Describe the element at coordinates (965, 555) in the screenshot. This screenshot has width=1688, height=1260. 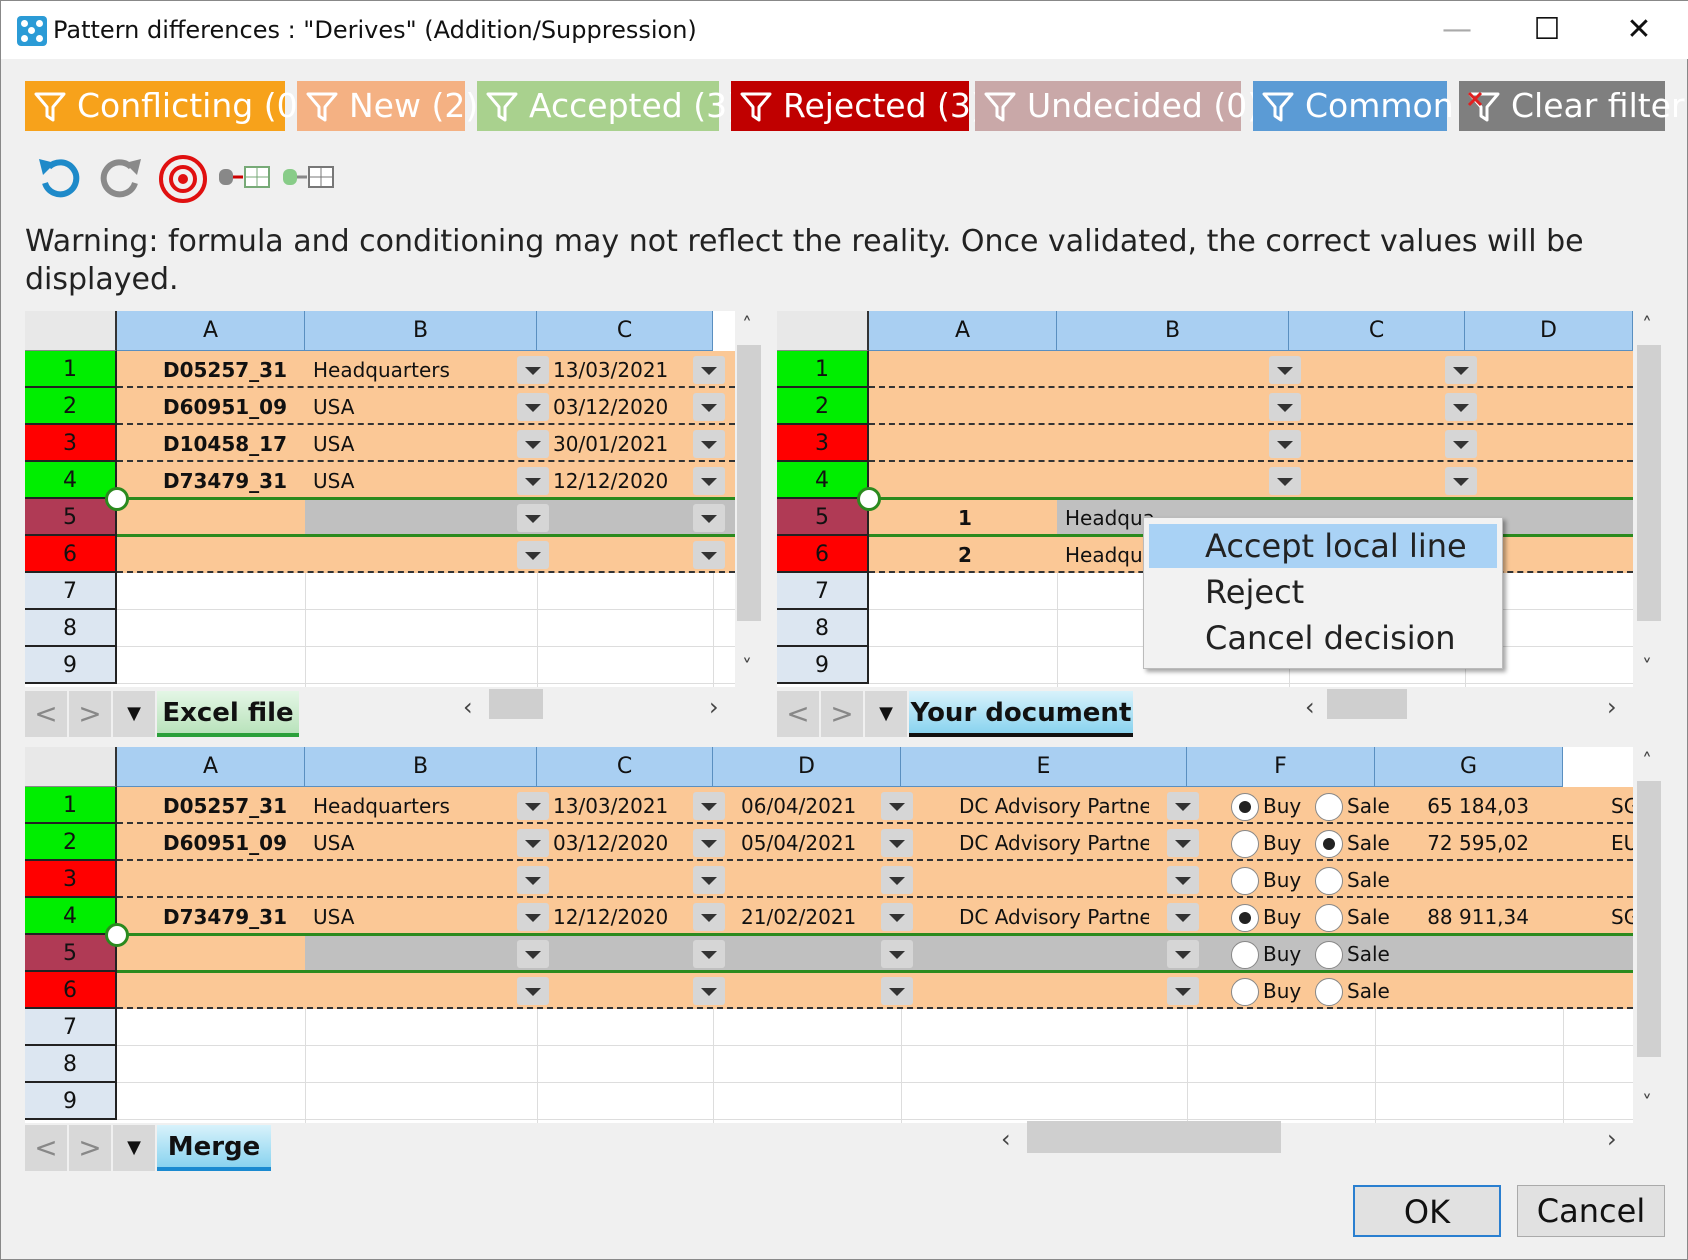
I see `cell-a: 2` at that location.